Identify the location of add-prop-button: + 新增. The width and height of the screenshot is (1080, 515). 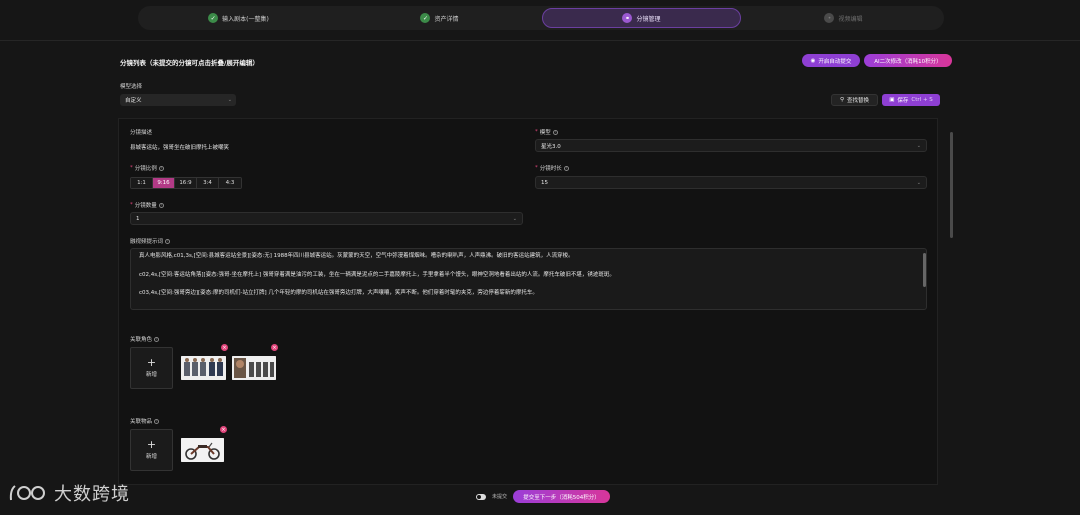
(151, 450).